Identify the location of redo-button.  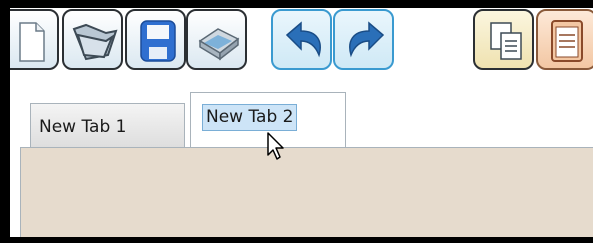
(363, 39).